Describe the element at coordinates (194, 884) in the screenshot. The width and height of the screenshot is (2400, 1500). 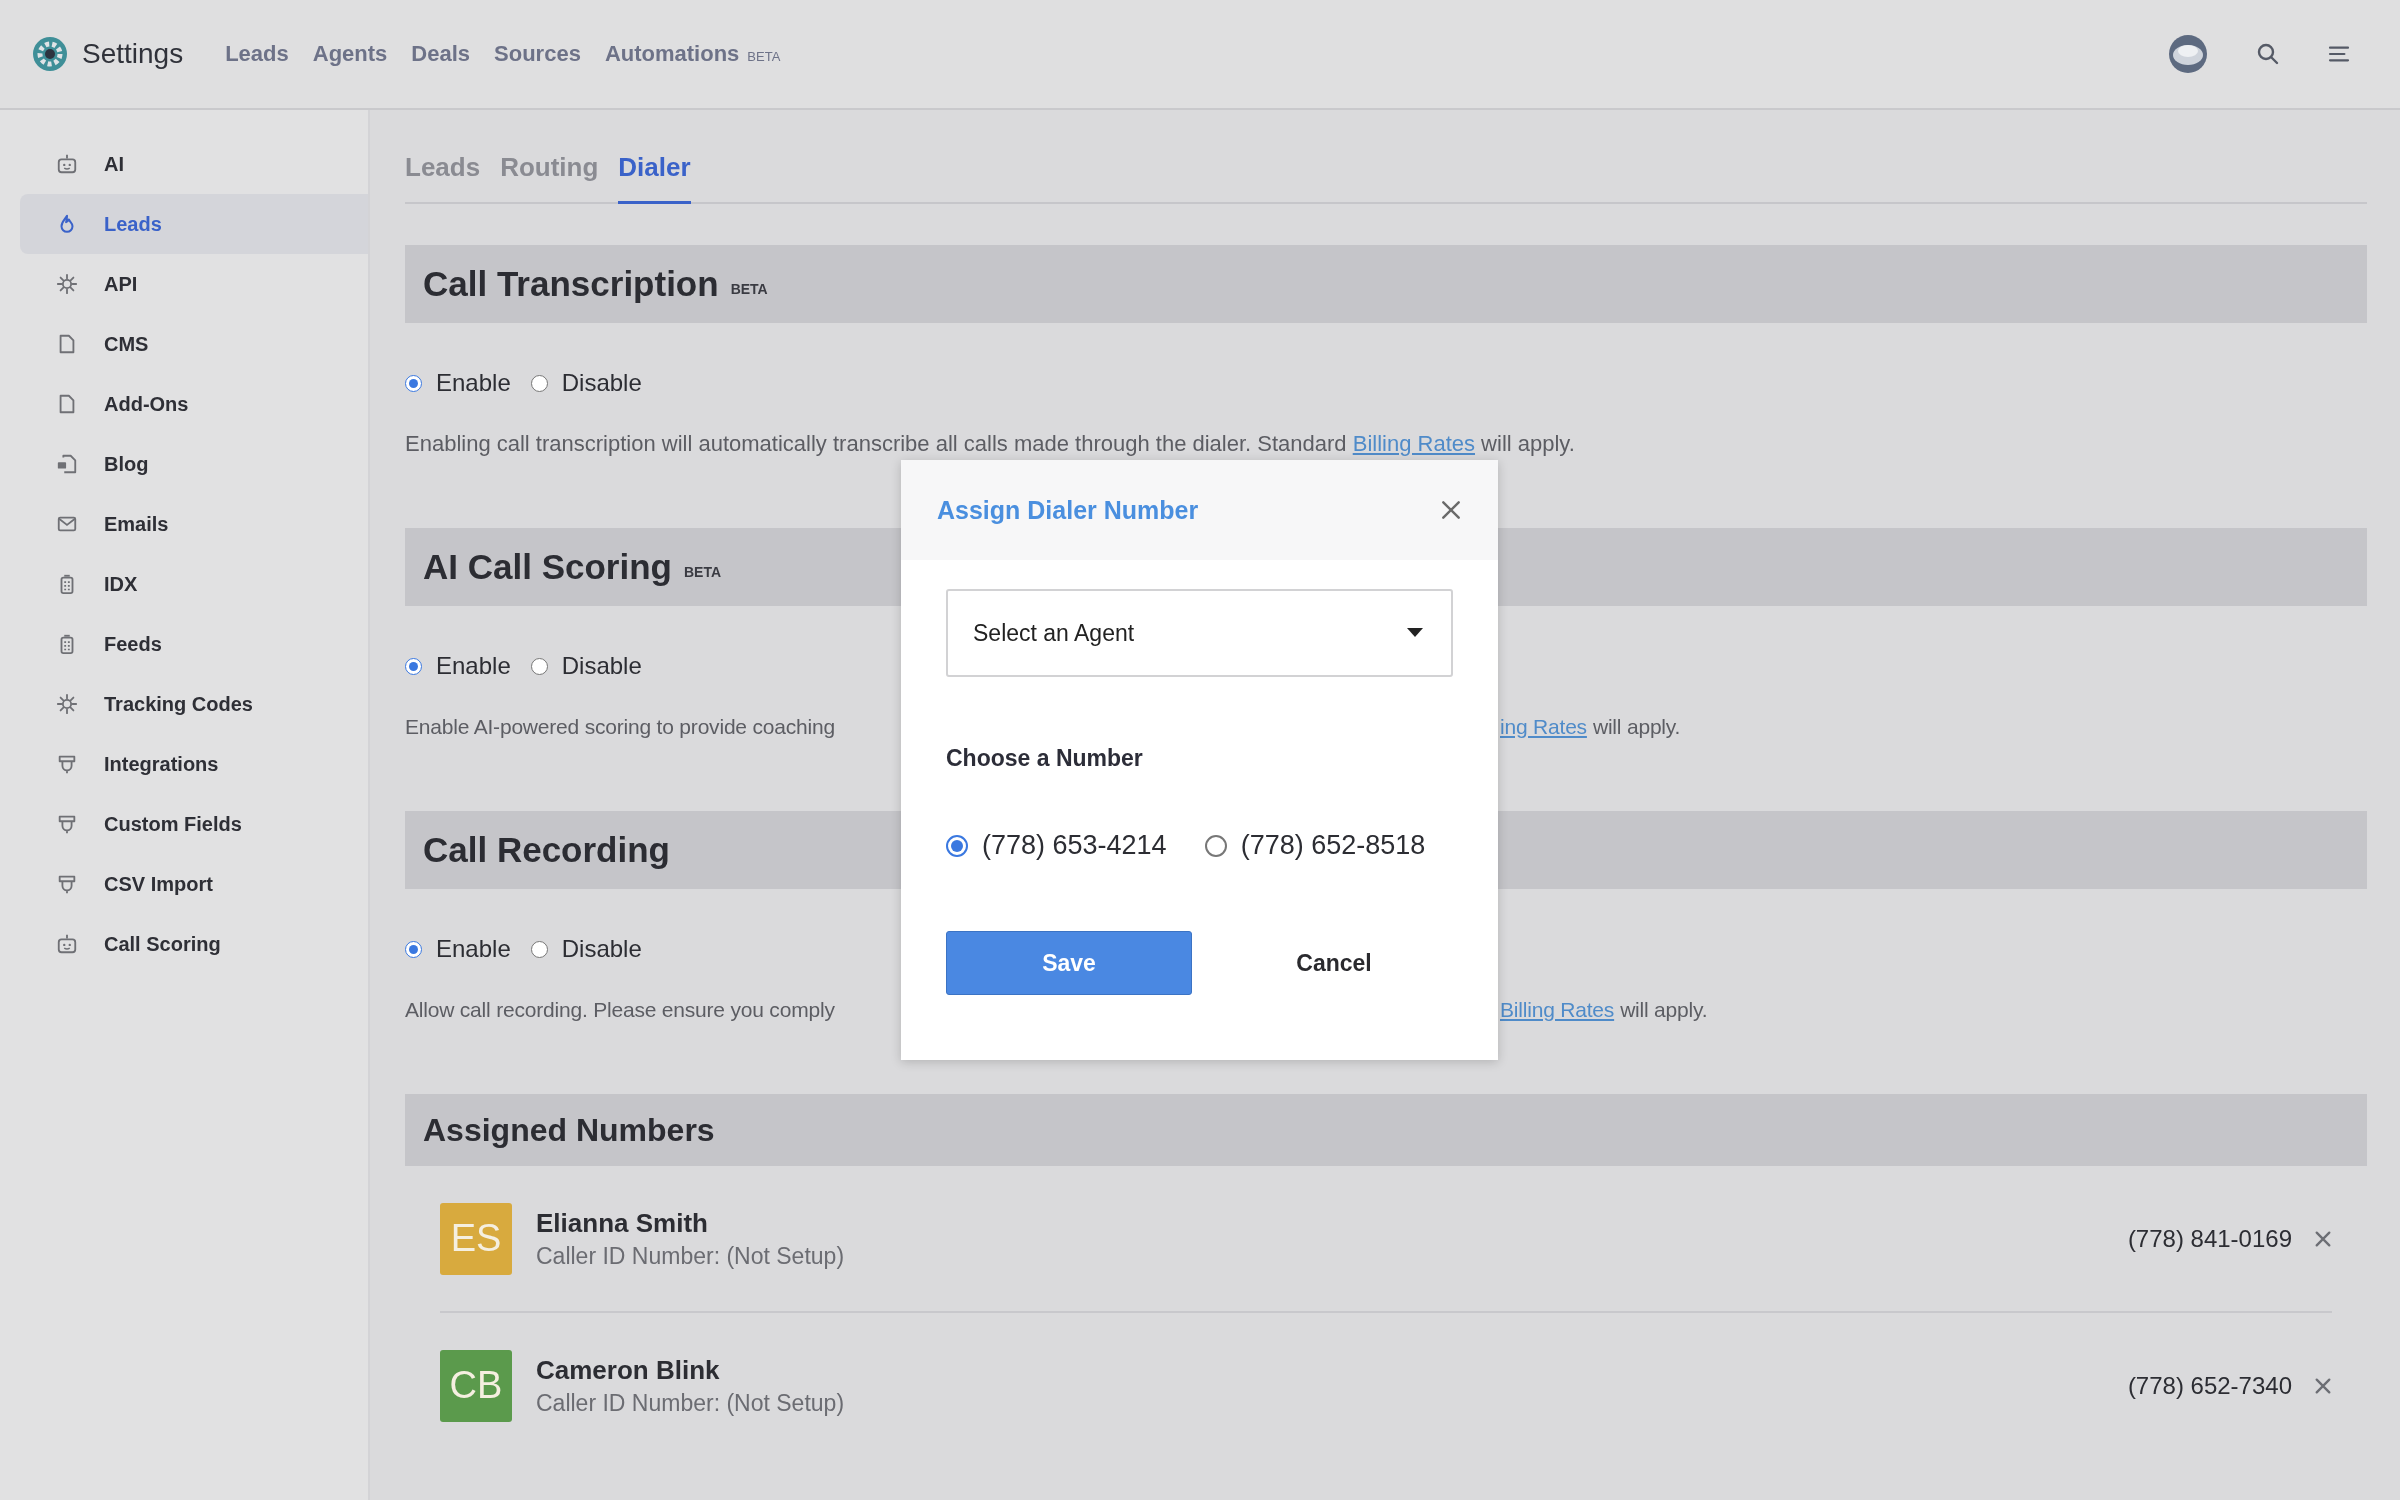
I see `sidebar-item: CSV Import` at that location.